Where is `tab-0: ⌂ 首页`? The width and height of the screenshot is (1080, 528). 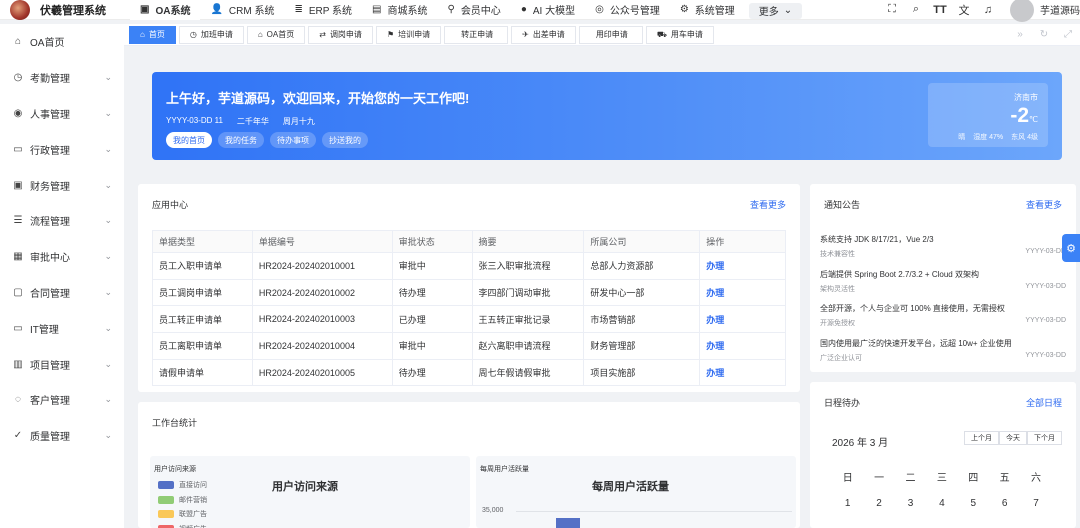
tab-0: ⌂ 首页 is located at coordinates (152, 34).